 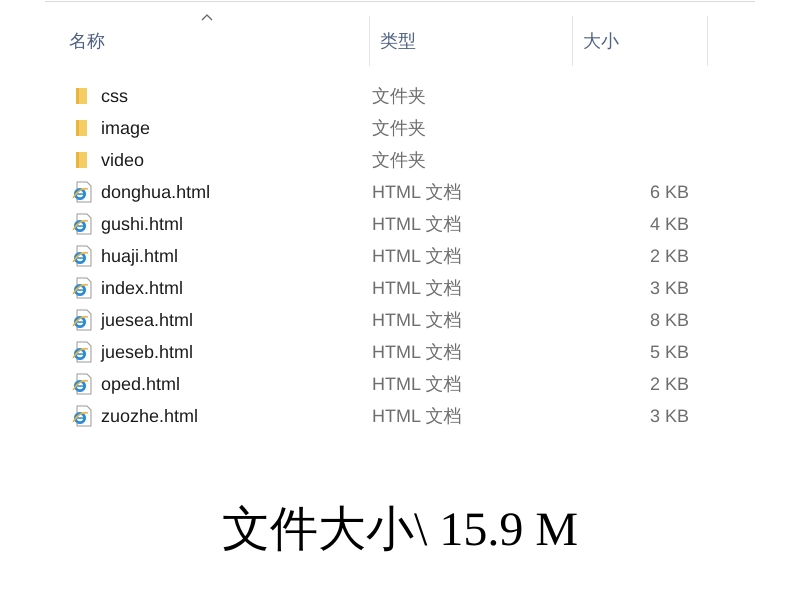 What do you see at coordinates (236, 192) in the screenshot?
I see `file-name: donghua.html` at bounding box center [236, 192].